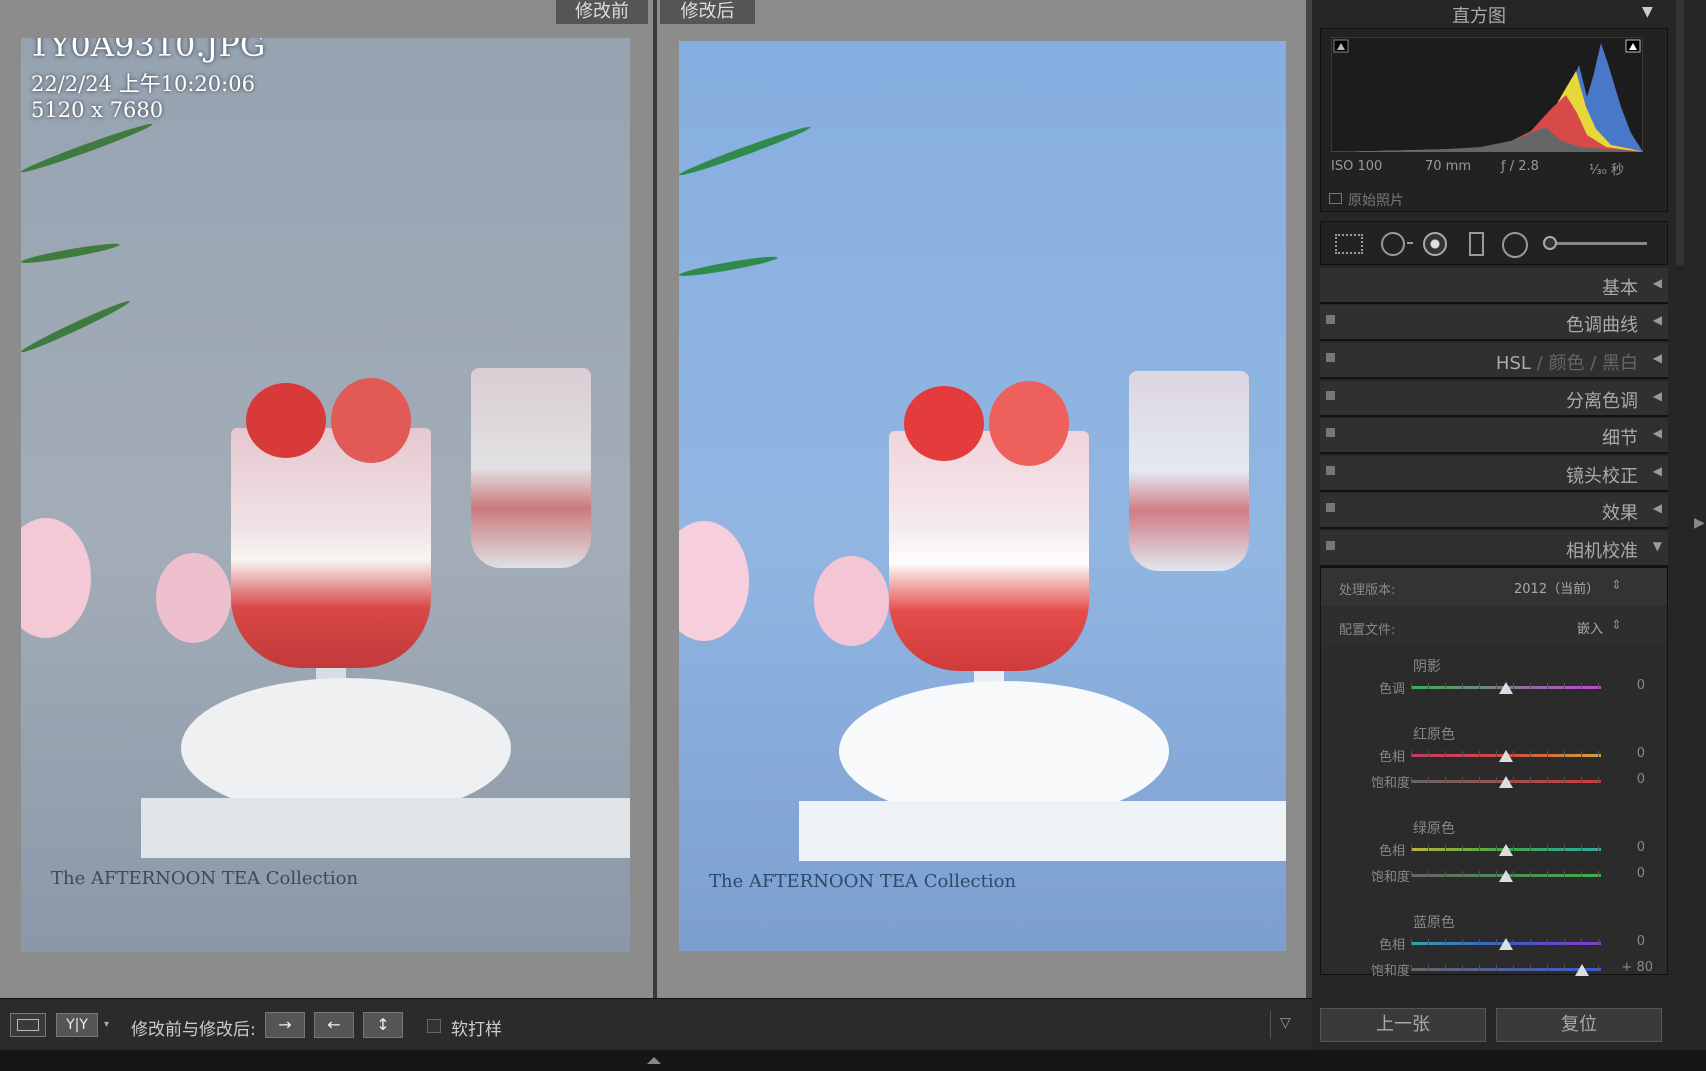 This screenshot has width=1706, height=1071. What do you see at coordinates (1494, 436) in the screenshot?
I see `panel-detail: 细节 ◀` at bounding box center [1494, 436].